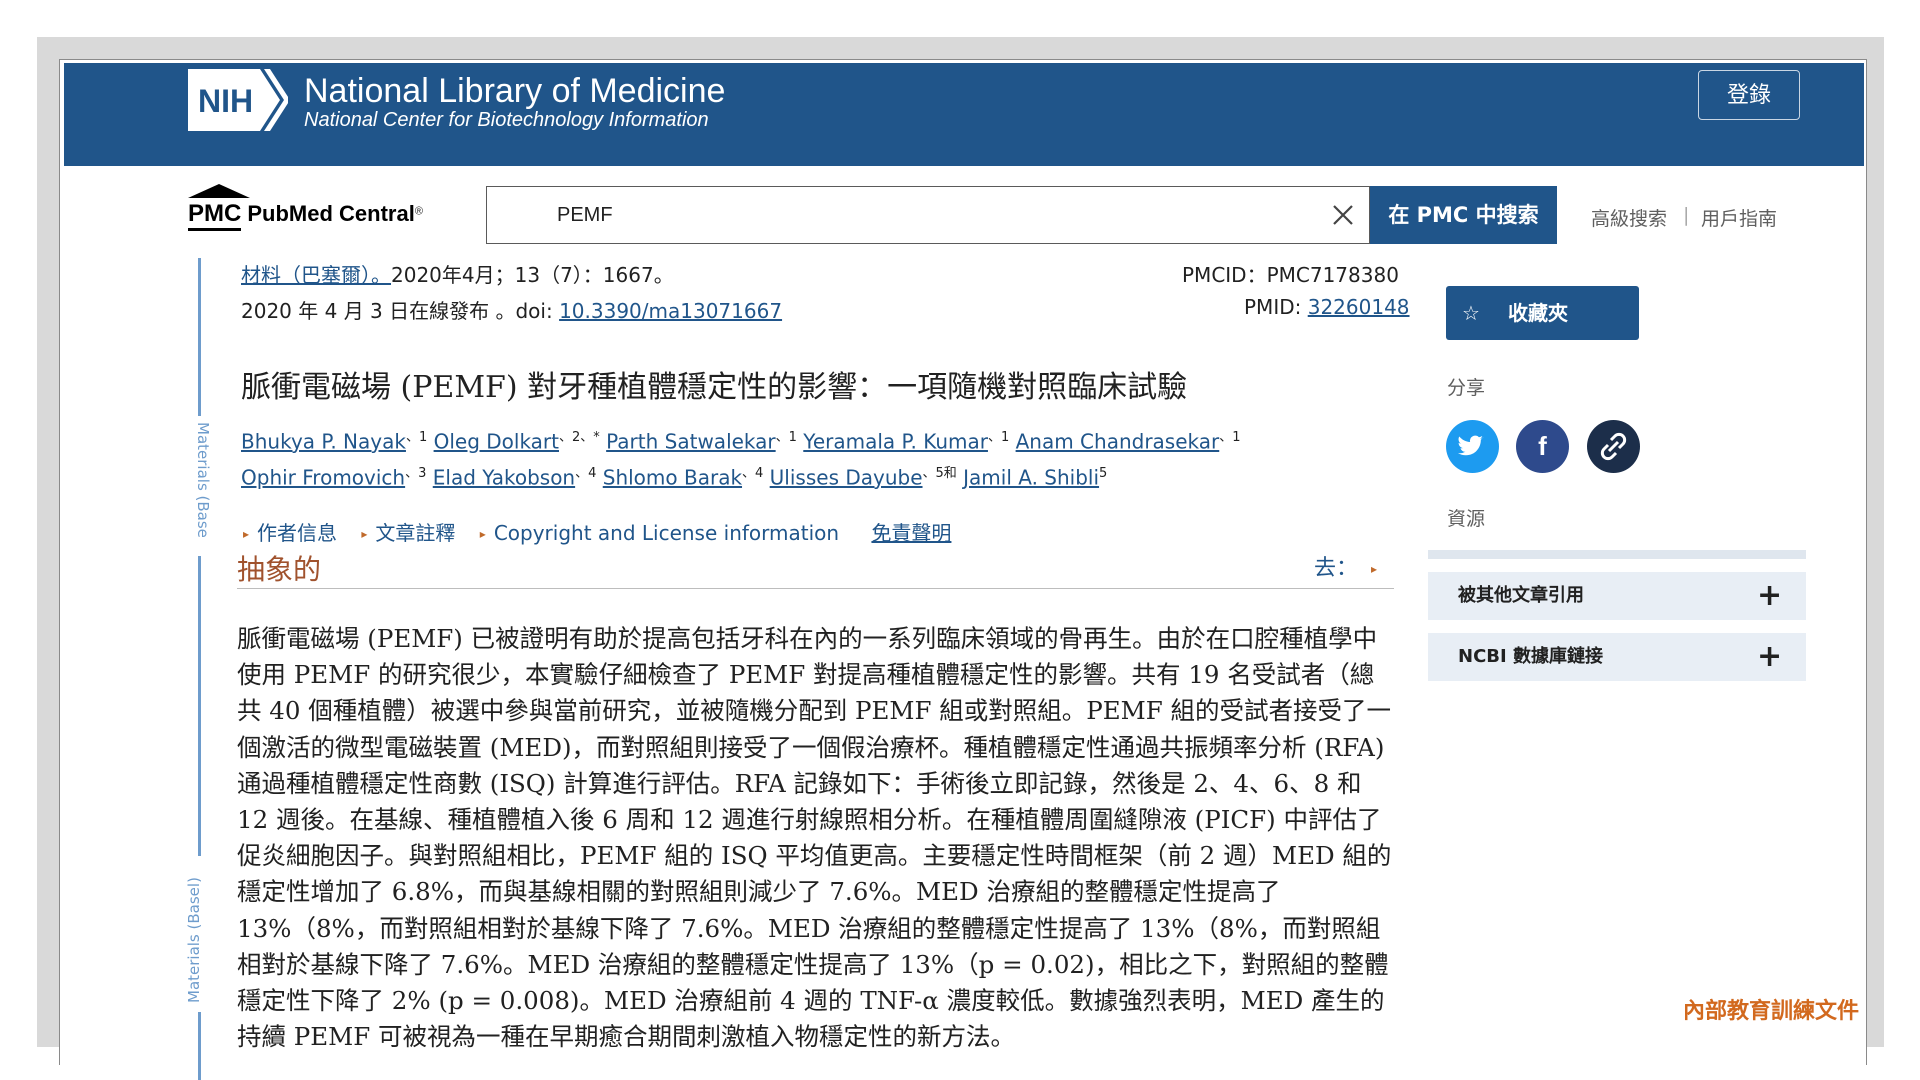 The height and width of the screenshot is (1080, 1920). I want to click on cited-by-accordion: 被其他文章引用 +, so click(1617, 596).